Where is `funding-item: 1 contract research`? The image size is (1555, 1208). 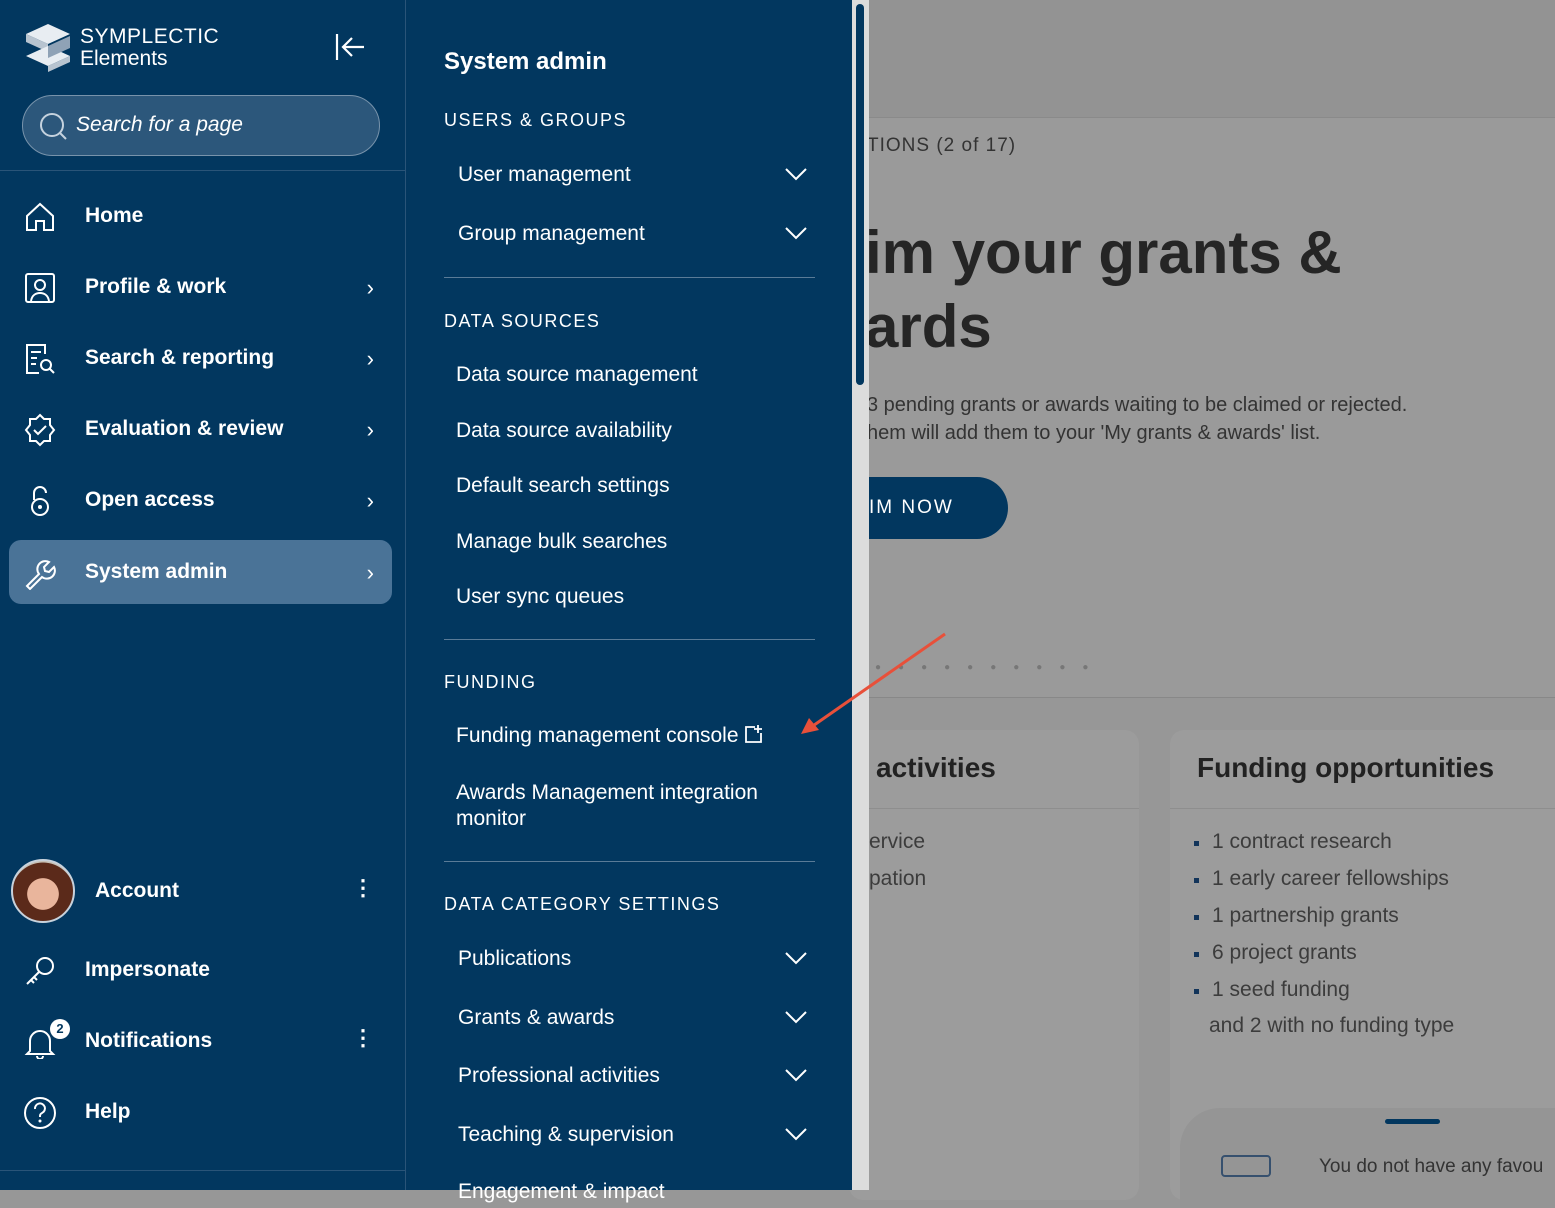 funding-item: 1 contract research is located at coordinates (1293, 842).